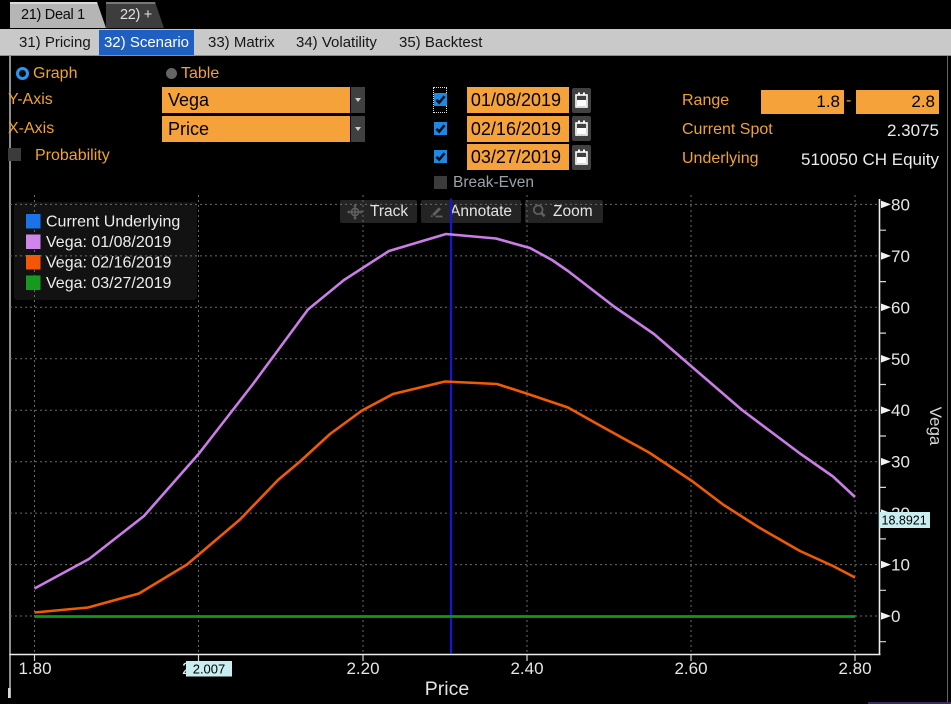 The image size is (951, 704). Describe the element at coordinates (895, 616) in the screenshot. I see `svg-text: 0` at that location.